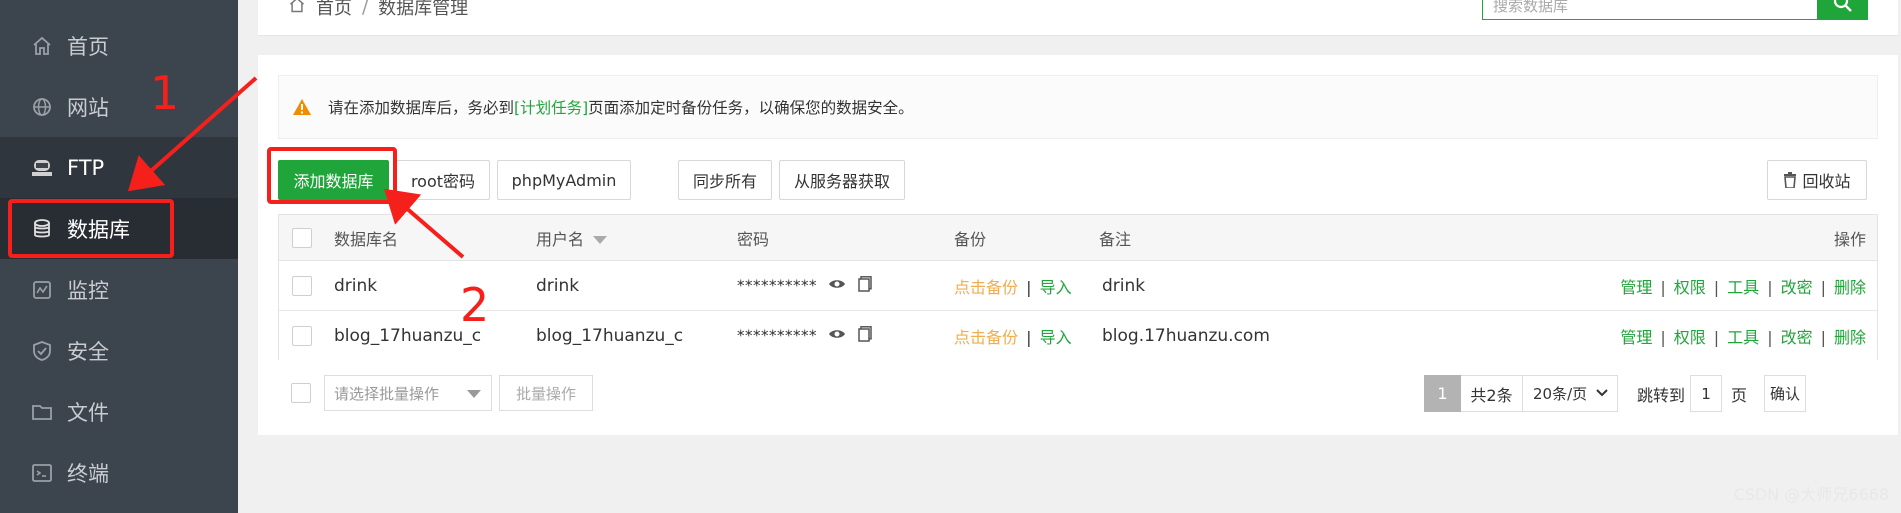 The height and width of the screenshot is (513, 1901). Describe the element at coordinates (1115, 239) in the screenshot. I see `header-note: 备注` at that location.